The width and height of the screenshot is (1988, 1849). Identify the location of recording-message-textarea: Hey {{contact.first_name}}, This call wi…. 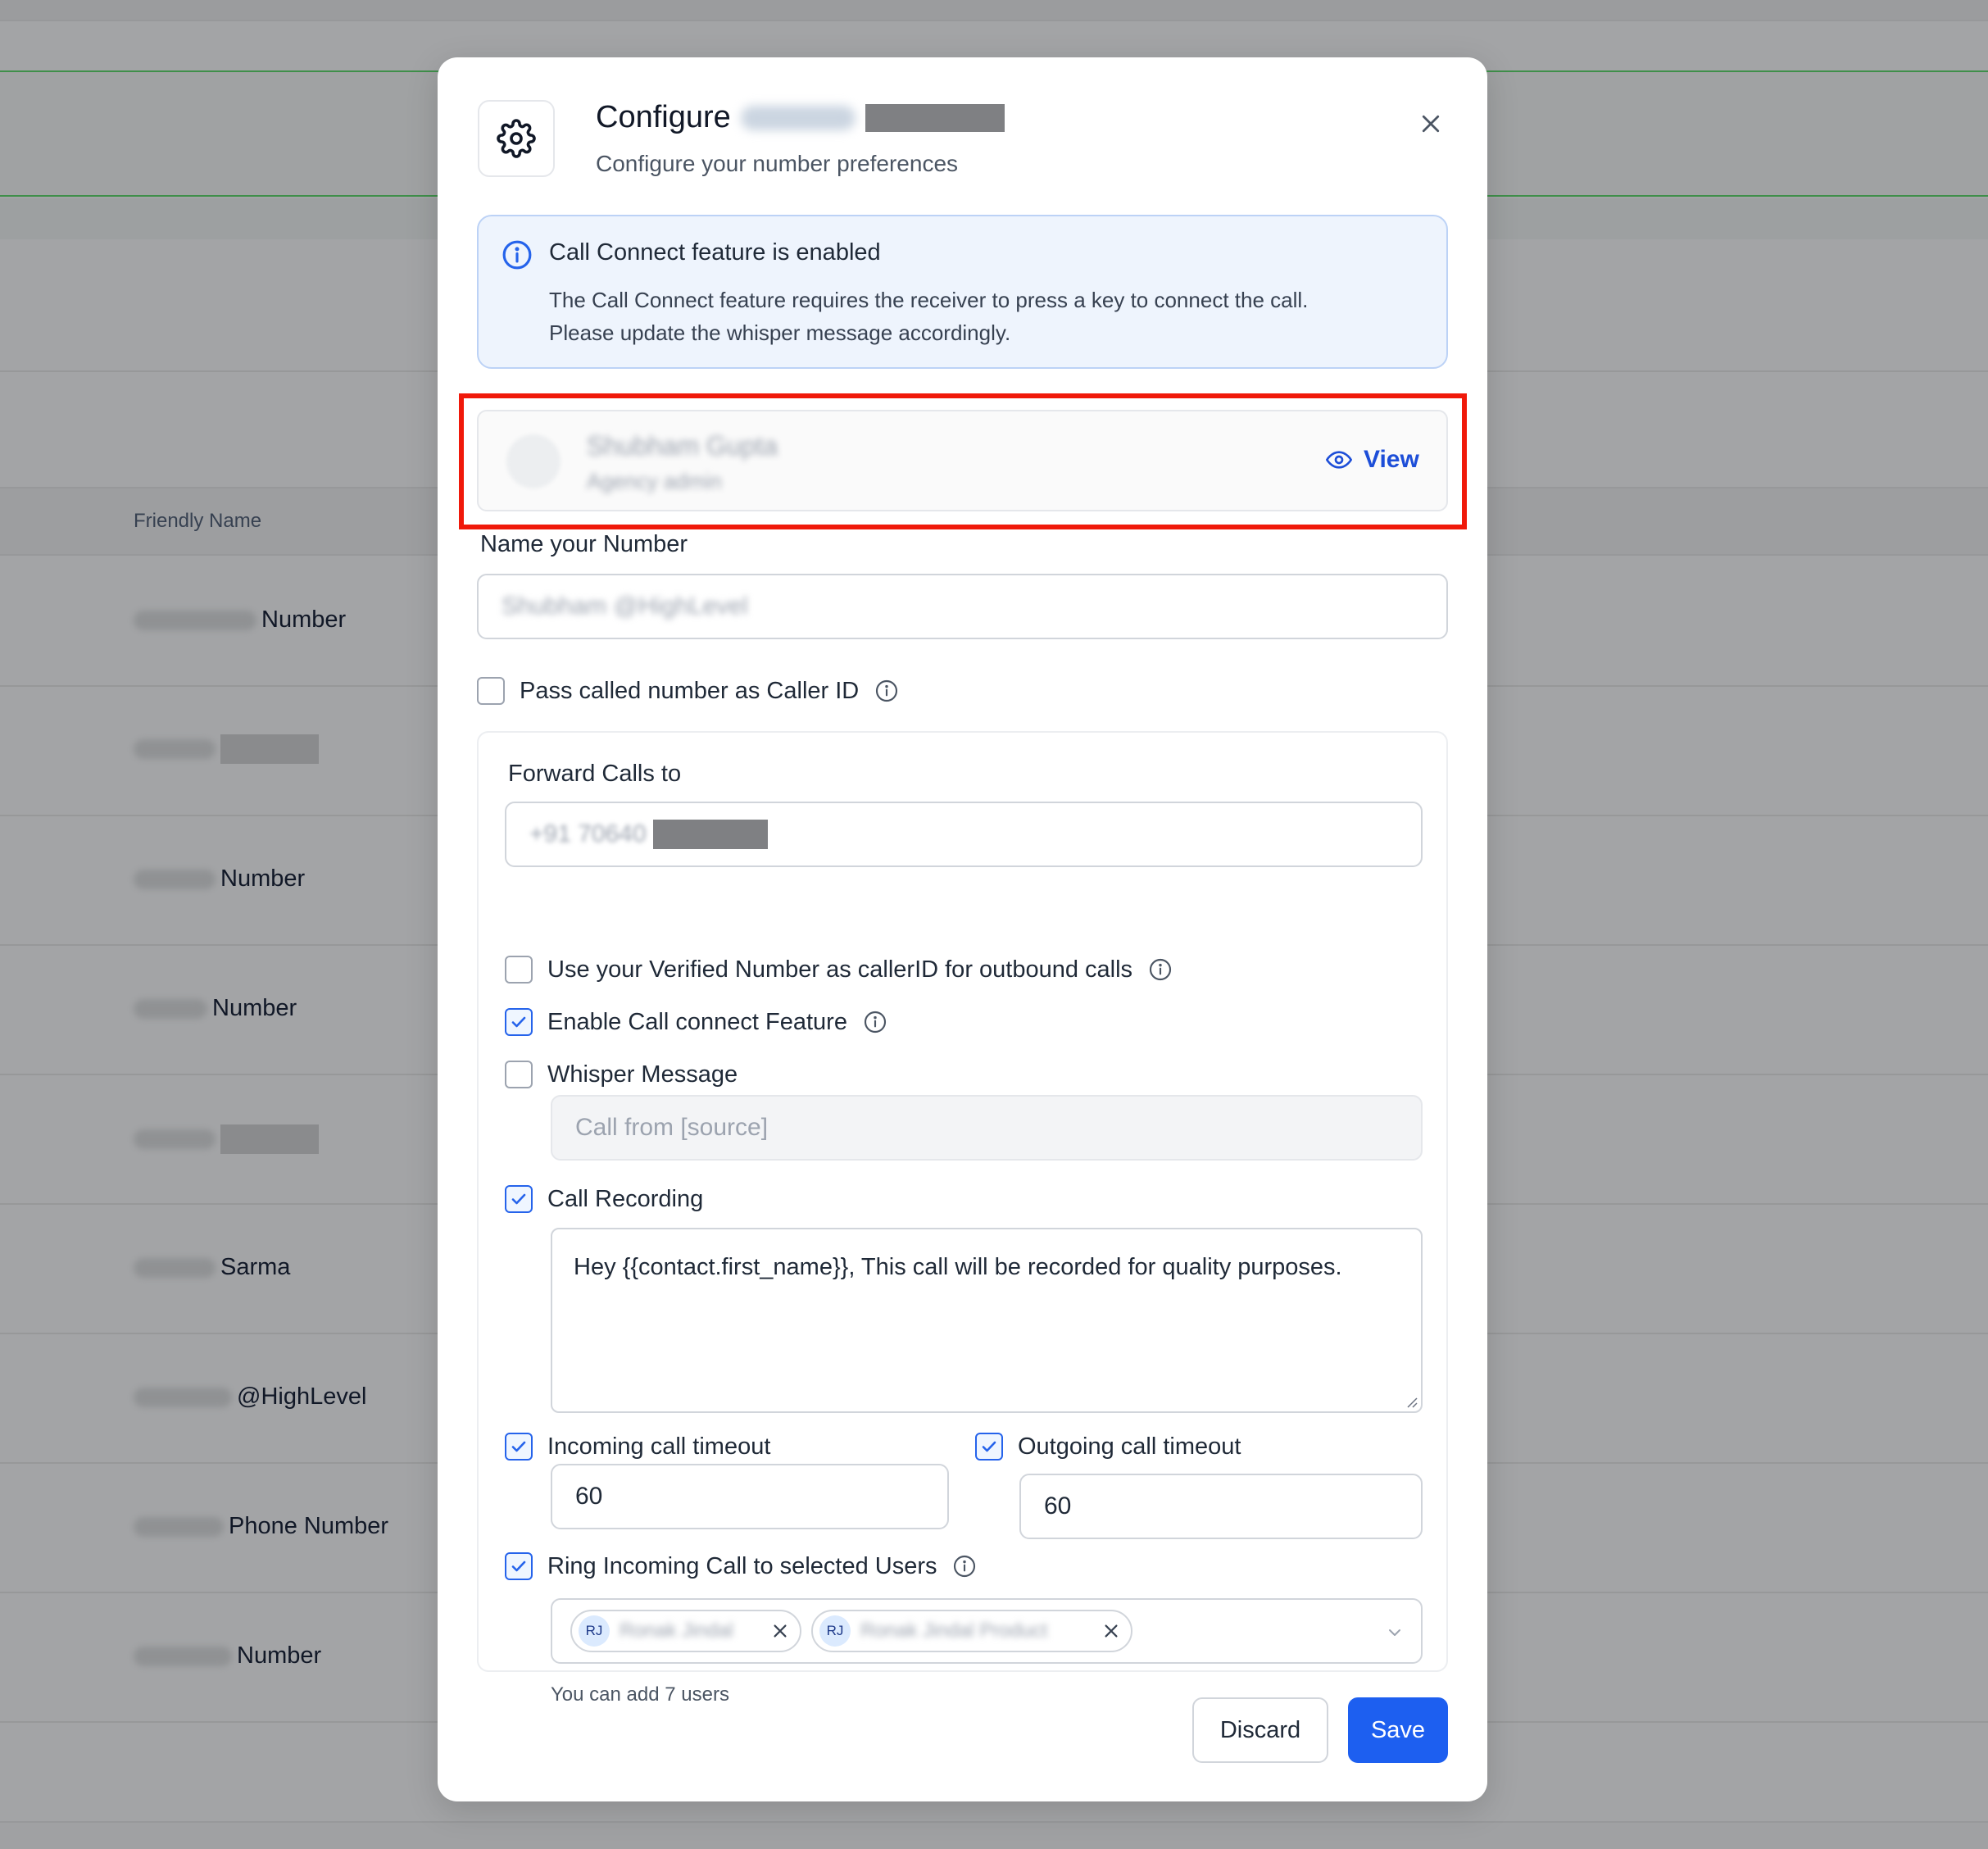
(987, 1320).